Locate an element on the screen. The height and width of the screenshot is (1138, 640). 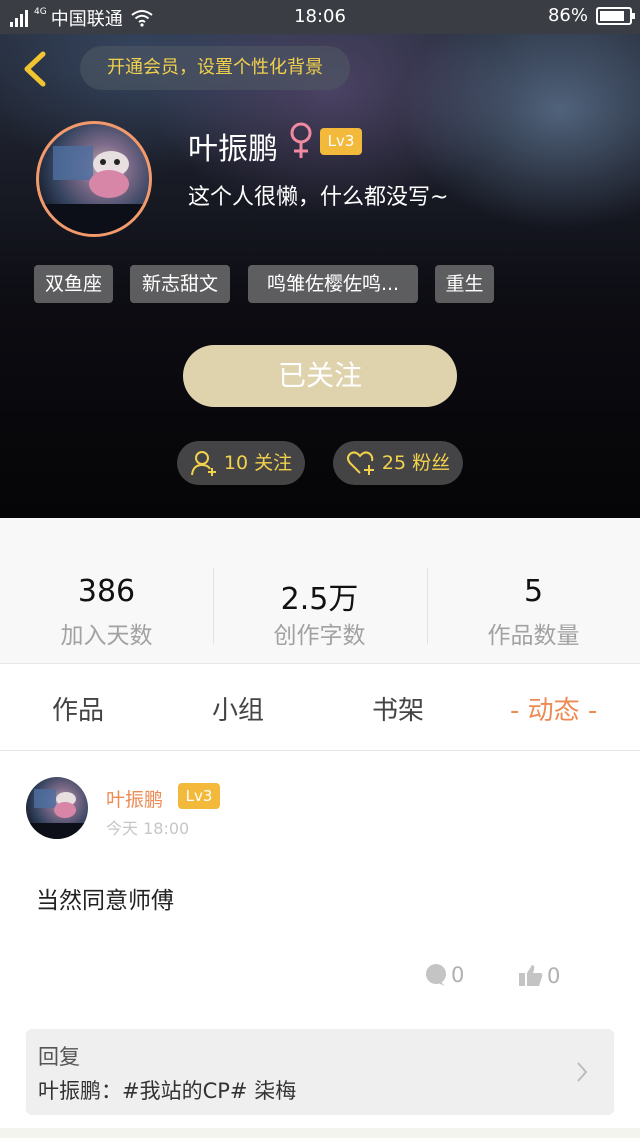
follow-button: 已关注 is located at coordinates (320, 376).